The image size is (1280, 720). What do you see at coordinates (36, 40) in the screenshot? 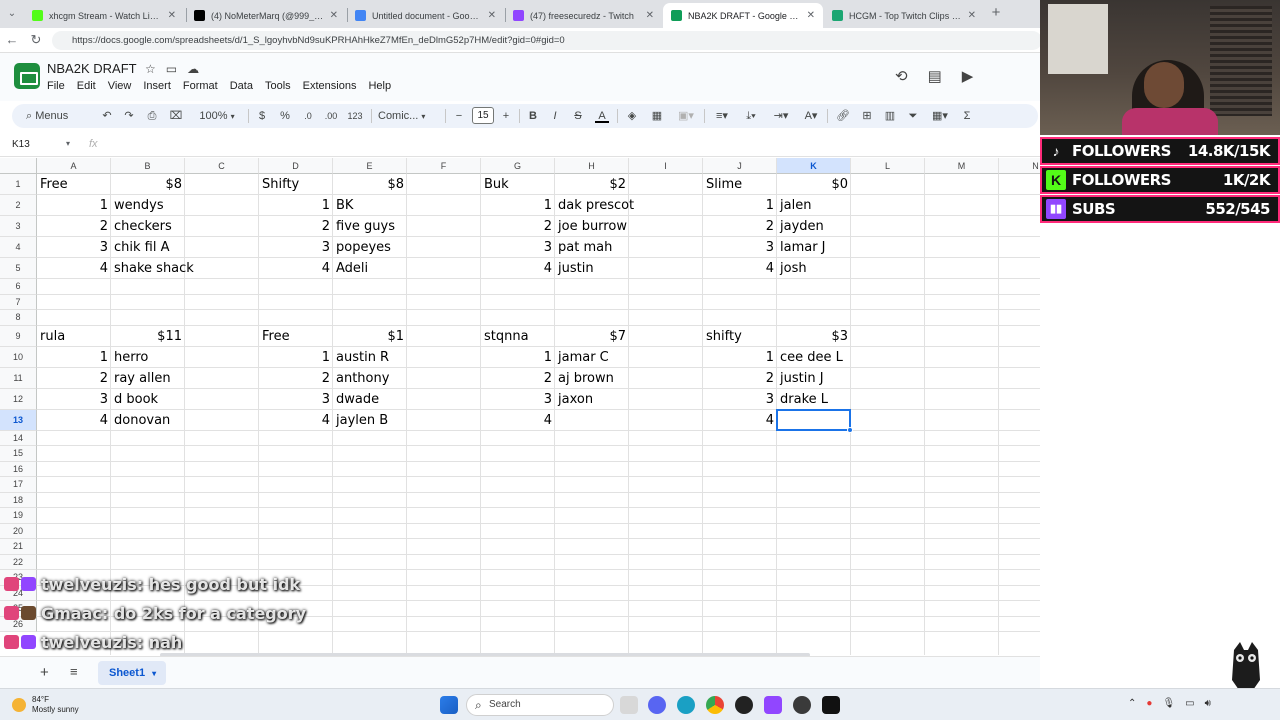
I see `reload-icon: ↻` at bounding box center [36, 40].